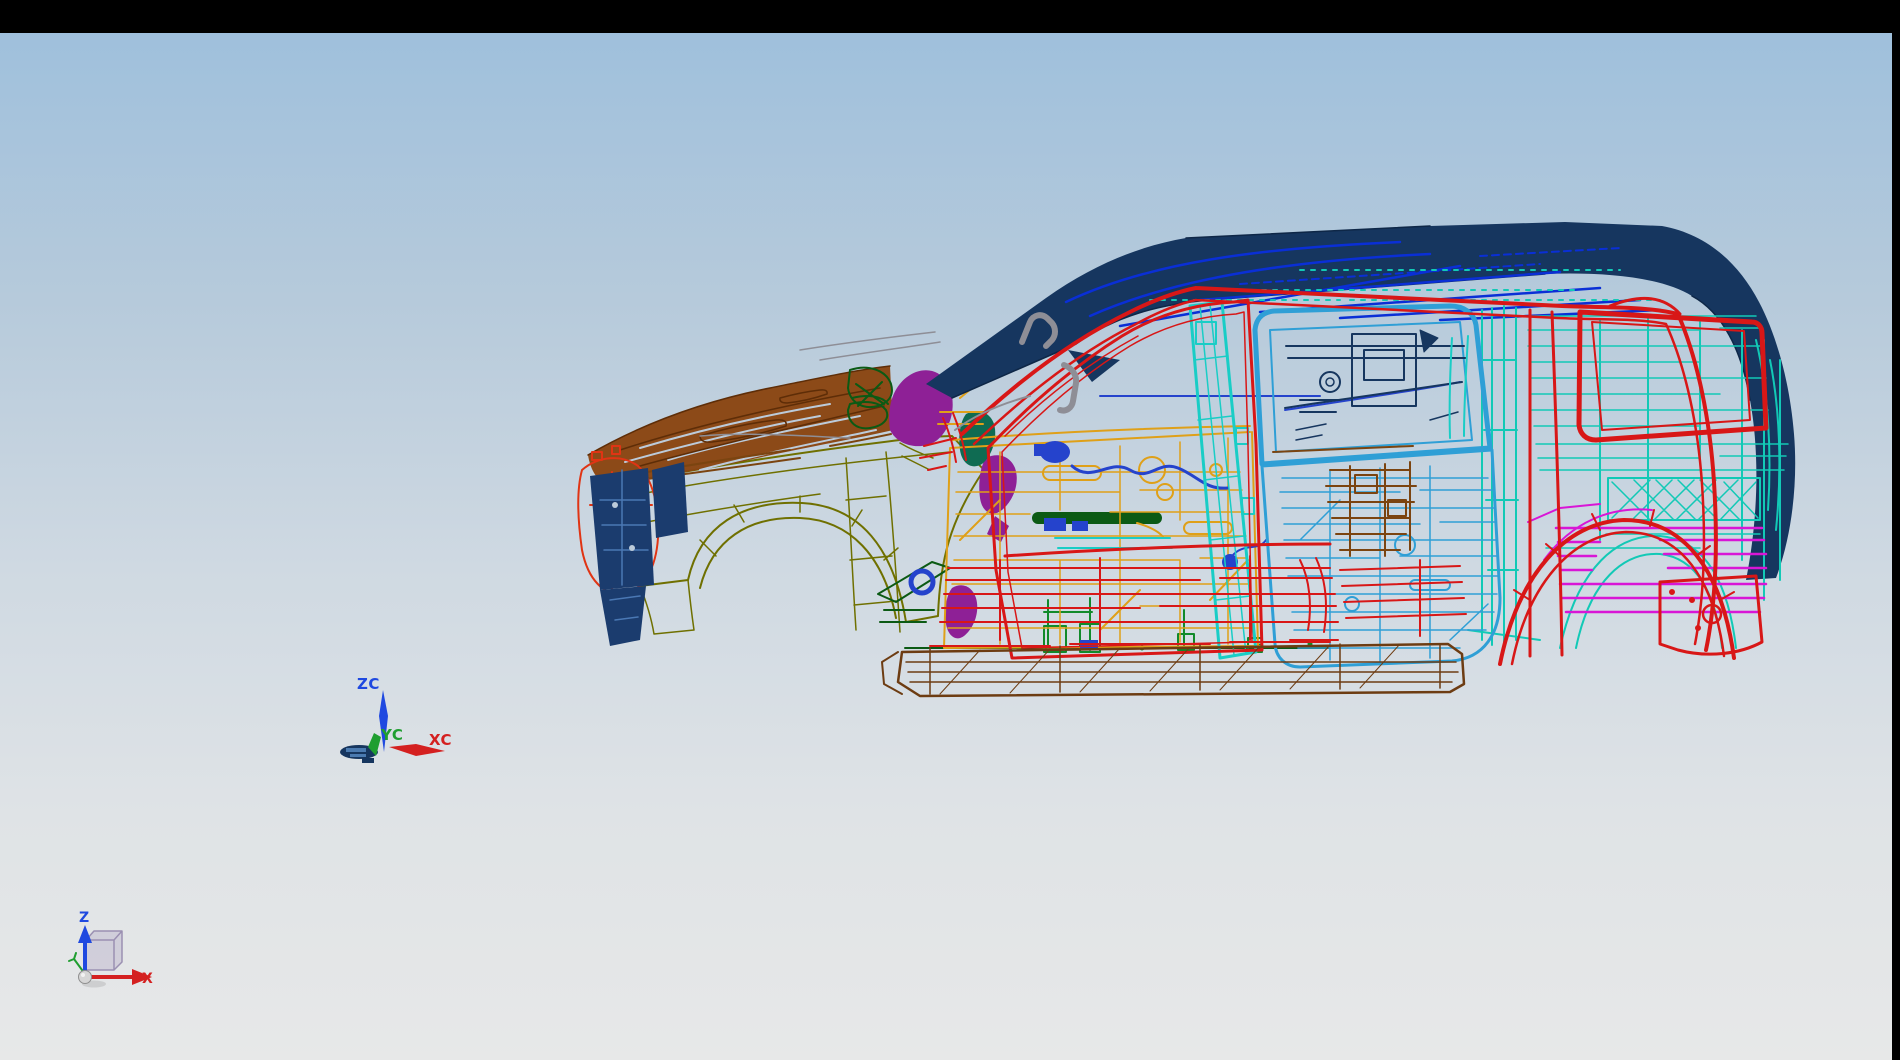 The height and width of the screenshot is (1060, 1900). I want to click on wcs-x-label: XC, so click(440, 740).